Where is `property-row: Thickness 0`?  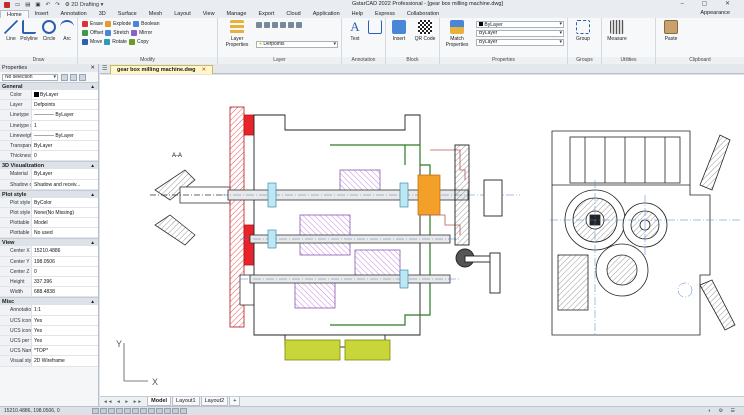
property-row: Thickness 0 is located at coordinates (49, 156).